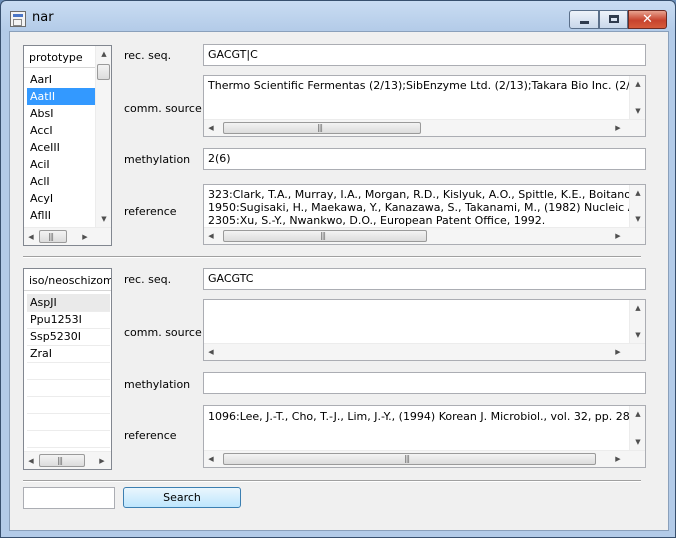 Image resolution: width=676 pixels, height=538 pixels. Describe the element at coordinates (61, 147) in the screenshot. I see `list-item: AceIII` at that location.